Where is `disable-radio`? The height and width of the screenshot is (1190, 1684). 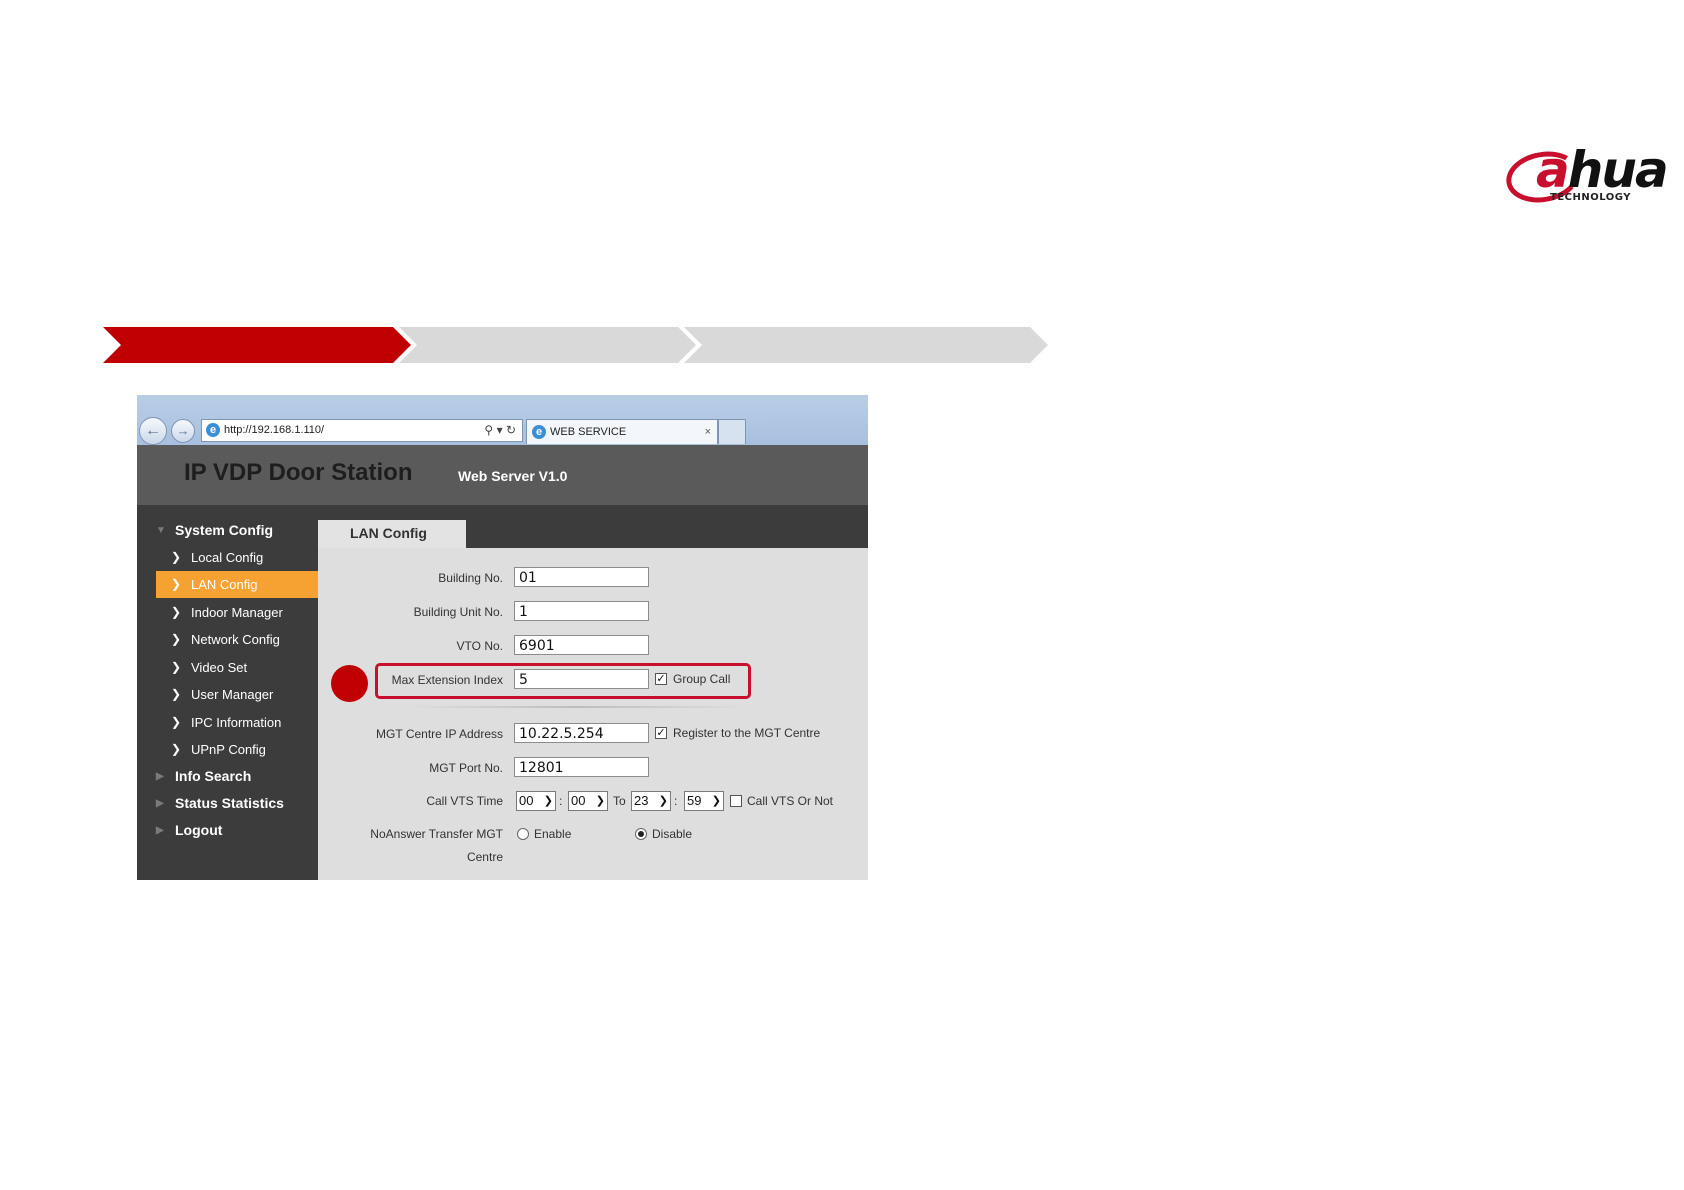
disable-radio is located at coordinates (641, 834).